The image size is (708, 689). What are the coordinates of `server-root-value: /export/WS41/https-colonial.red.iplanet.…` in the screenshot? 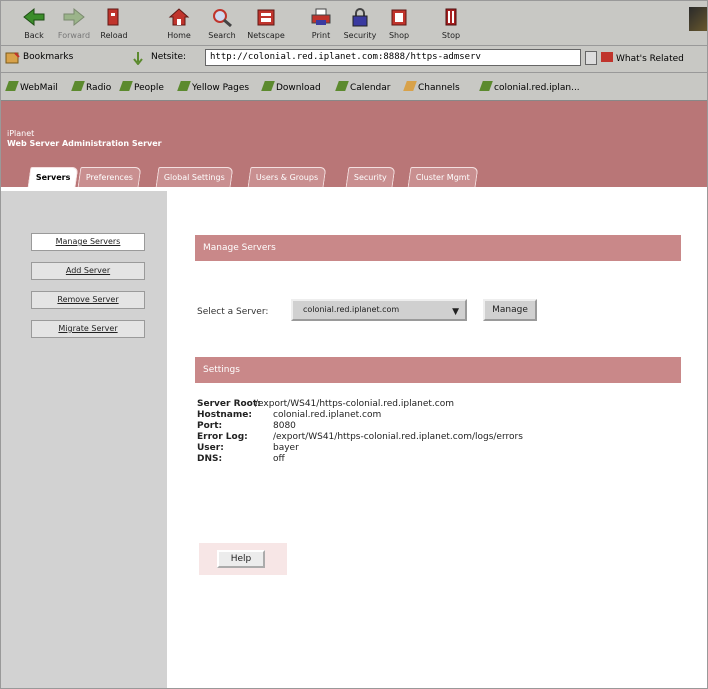 It's located at (354, 404).